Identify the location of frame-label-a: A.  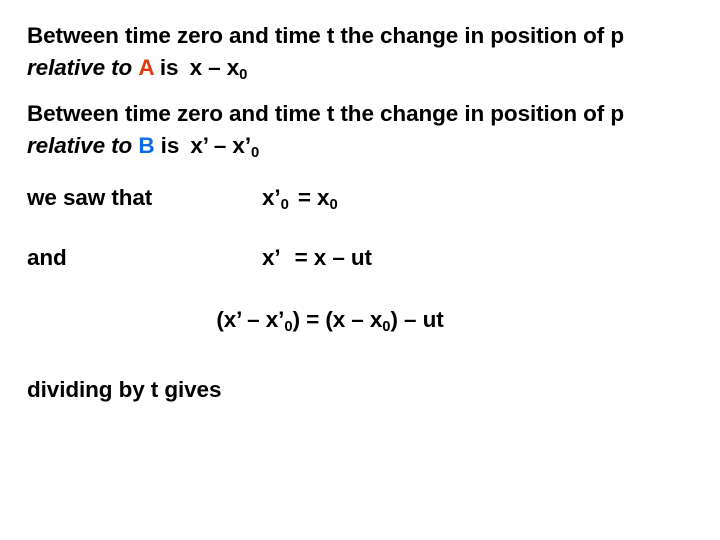
(146, 67).